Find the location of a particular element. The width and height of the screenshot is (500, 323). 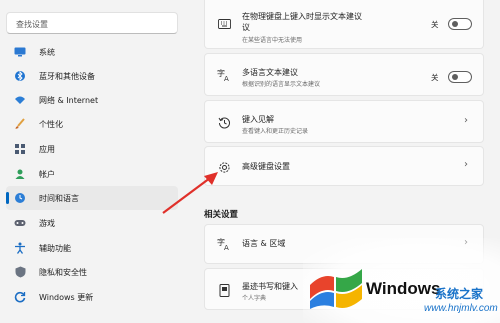

setting-title: 在物理键盘上键入时显示文本建议 is located at coordinates (302, 16).